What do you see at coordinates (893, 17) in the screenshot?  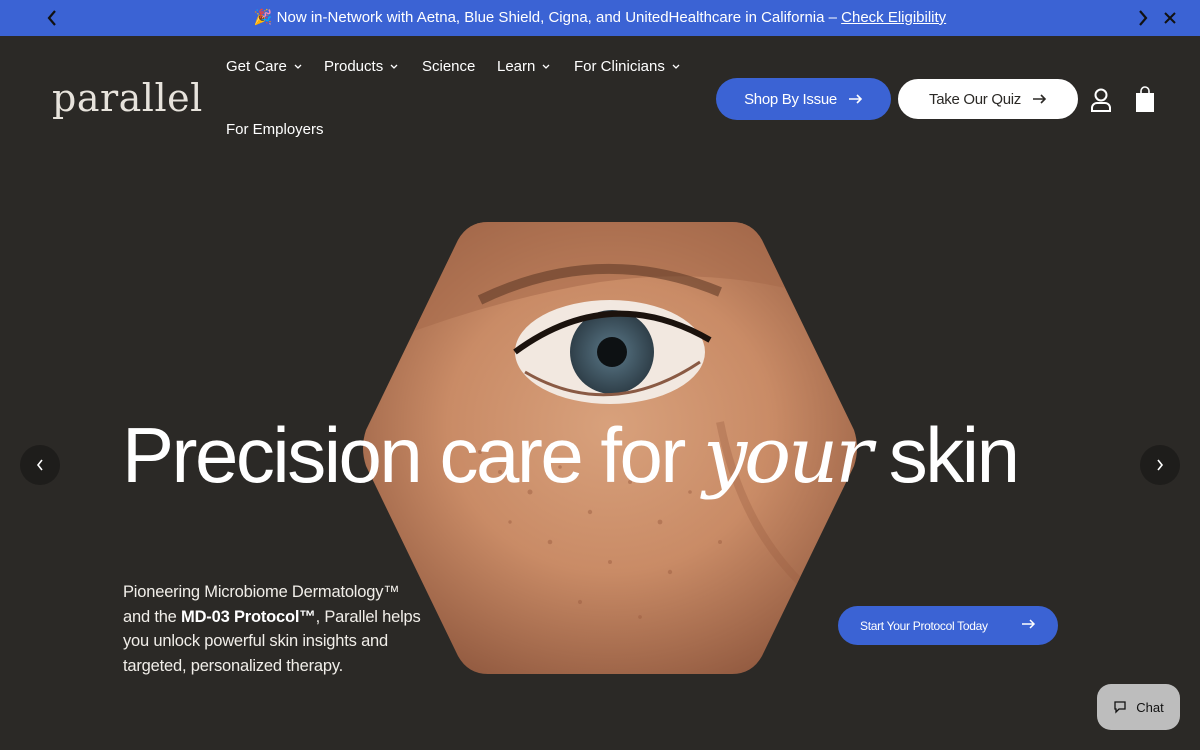 I see `check-eligibility-link: Check Eligibility` at bounding box center [893, 17].